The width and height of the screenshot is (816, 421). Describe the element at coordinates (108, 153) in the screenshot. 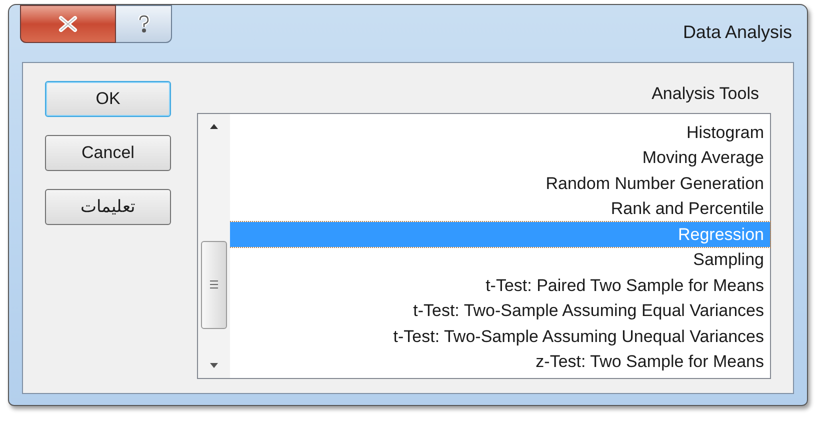

I see `dialog-button: Cancel` at that location.